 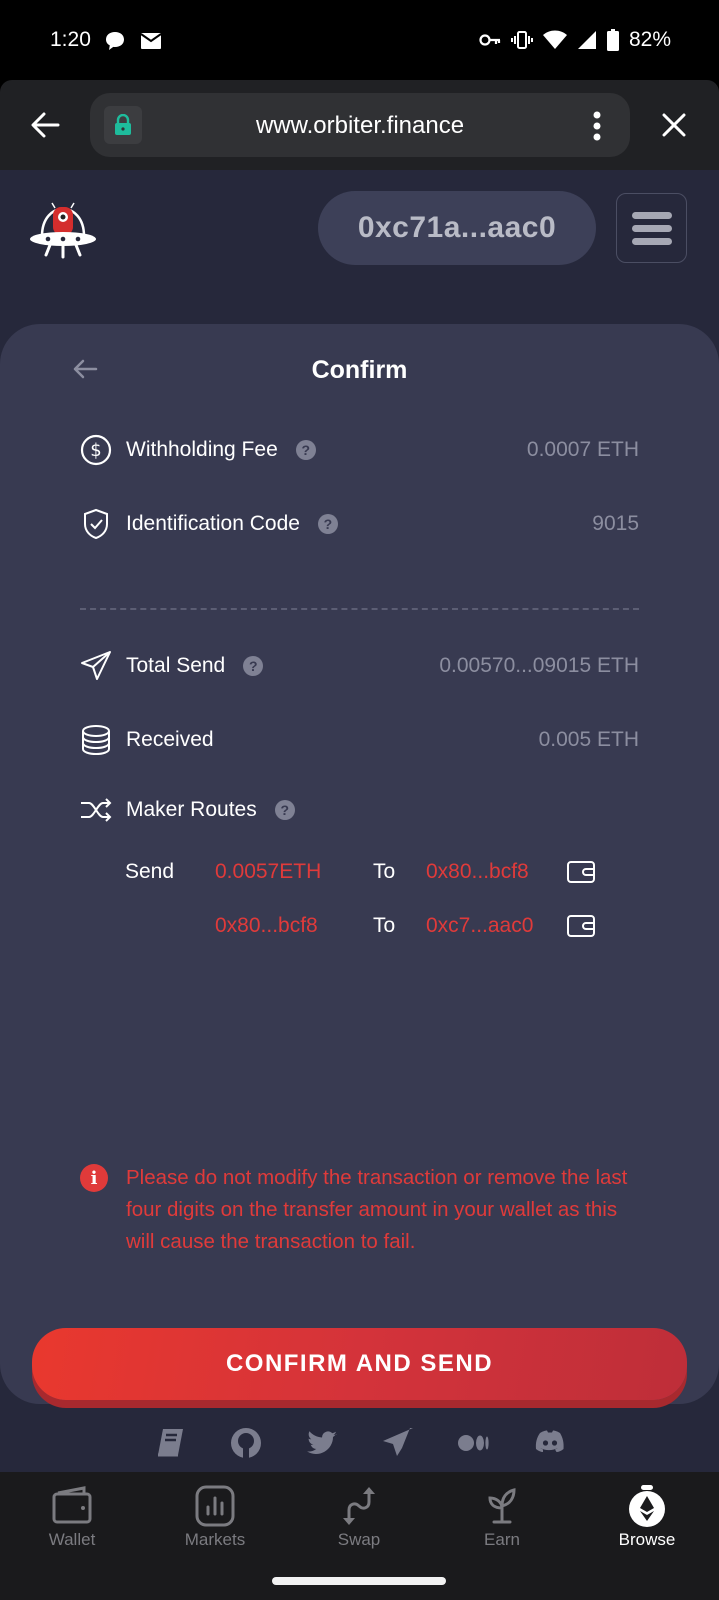 I want to click on identification-code-row: Identification Code ? 9015, so click(x=359, y=524).